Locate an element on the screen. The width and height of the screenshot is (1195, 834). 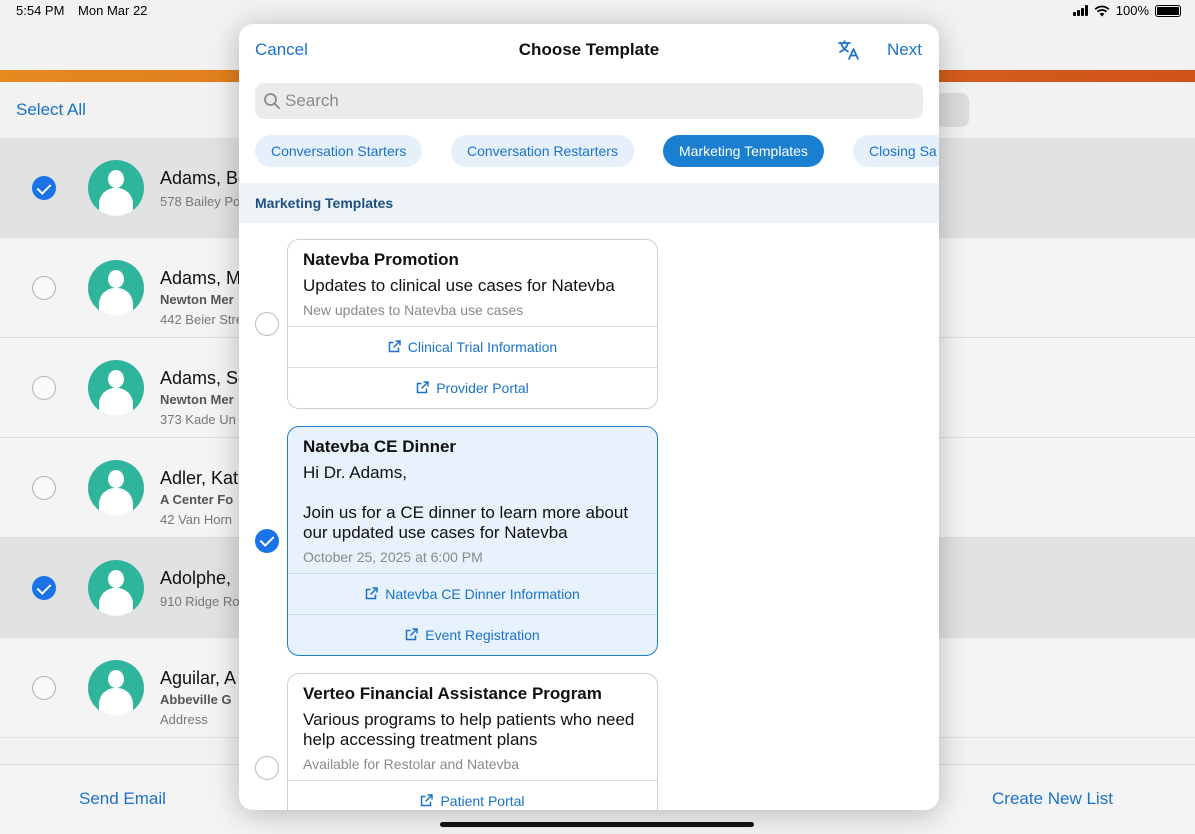
template-note: Available for Restolar and Natevba is located at coordinates (411, 764).